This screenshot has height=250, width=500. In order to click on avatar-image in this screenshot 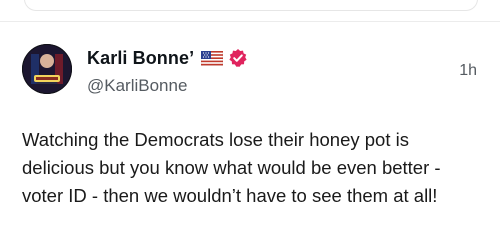, I will do `click(47, 69)`.